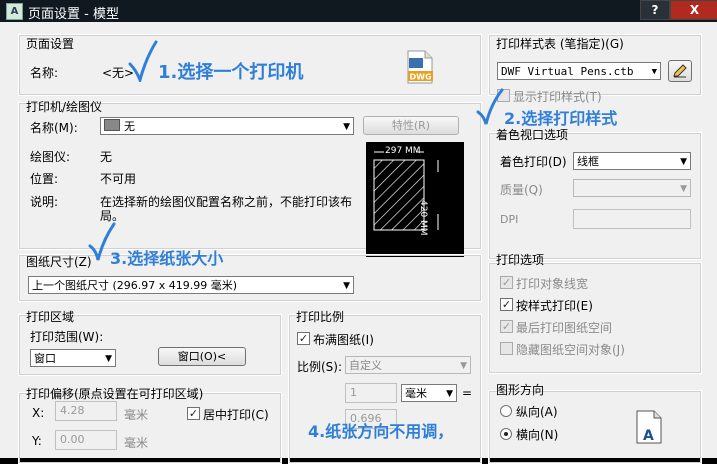 The image size is (717, 464). Describe the element at coordinates (202, 356) in the screenshot. I see `window-pick-button: 窗口(O)<` at that location.